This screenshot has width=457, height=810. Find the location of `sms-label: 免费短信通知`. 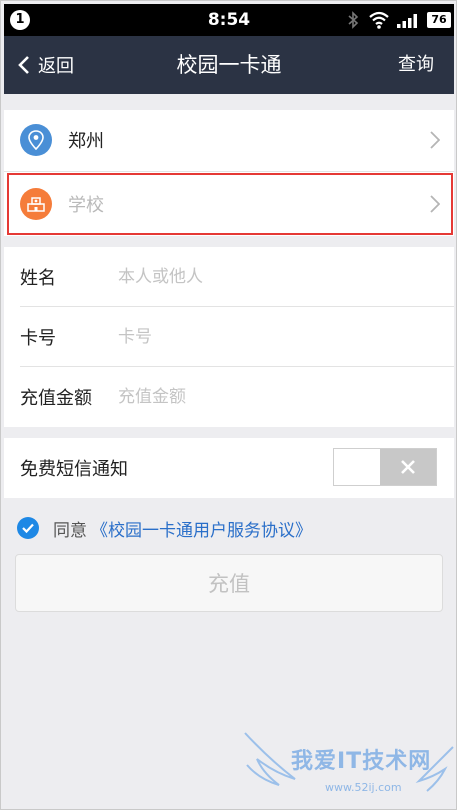

sms-label: 免费短信通知 is located at coordinates (74, 469).